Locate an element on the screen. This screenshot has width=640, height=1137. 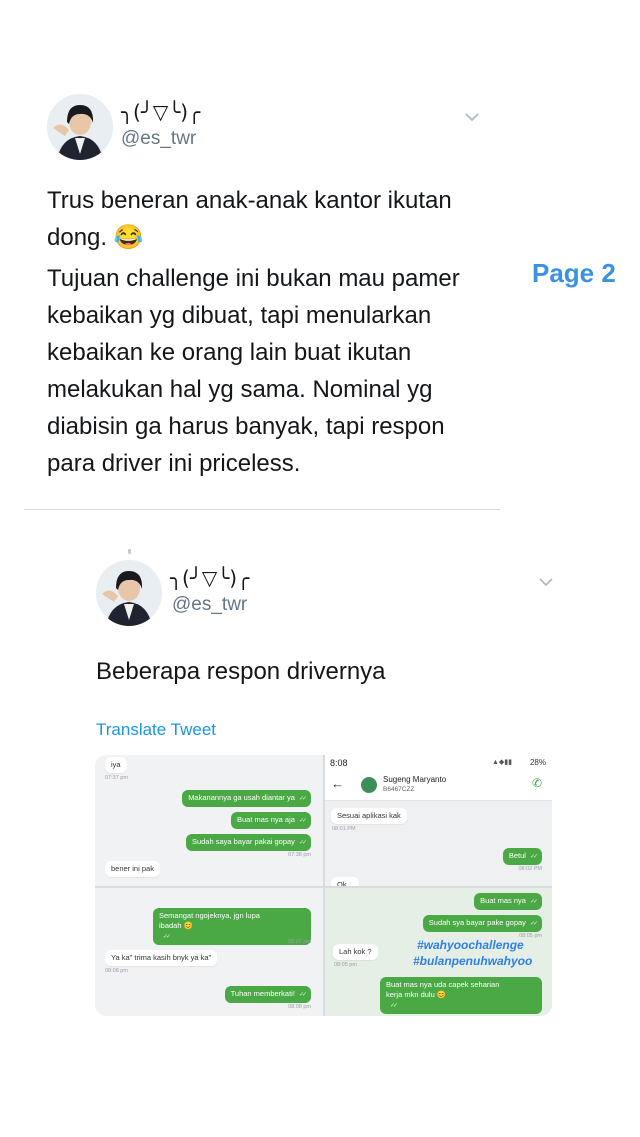
chat-bubble-incoming: Ya ka" trima kasih bnyk ya ka" is located at coordinates (161, 958).